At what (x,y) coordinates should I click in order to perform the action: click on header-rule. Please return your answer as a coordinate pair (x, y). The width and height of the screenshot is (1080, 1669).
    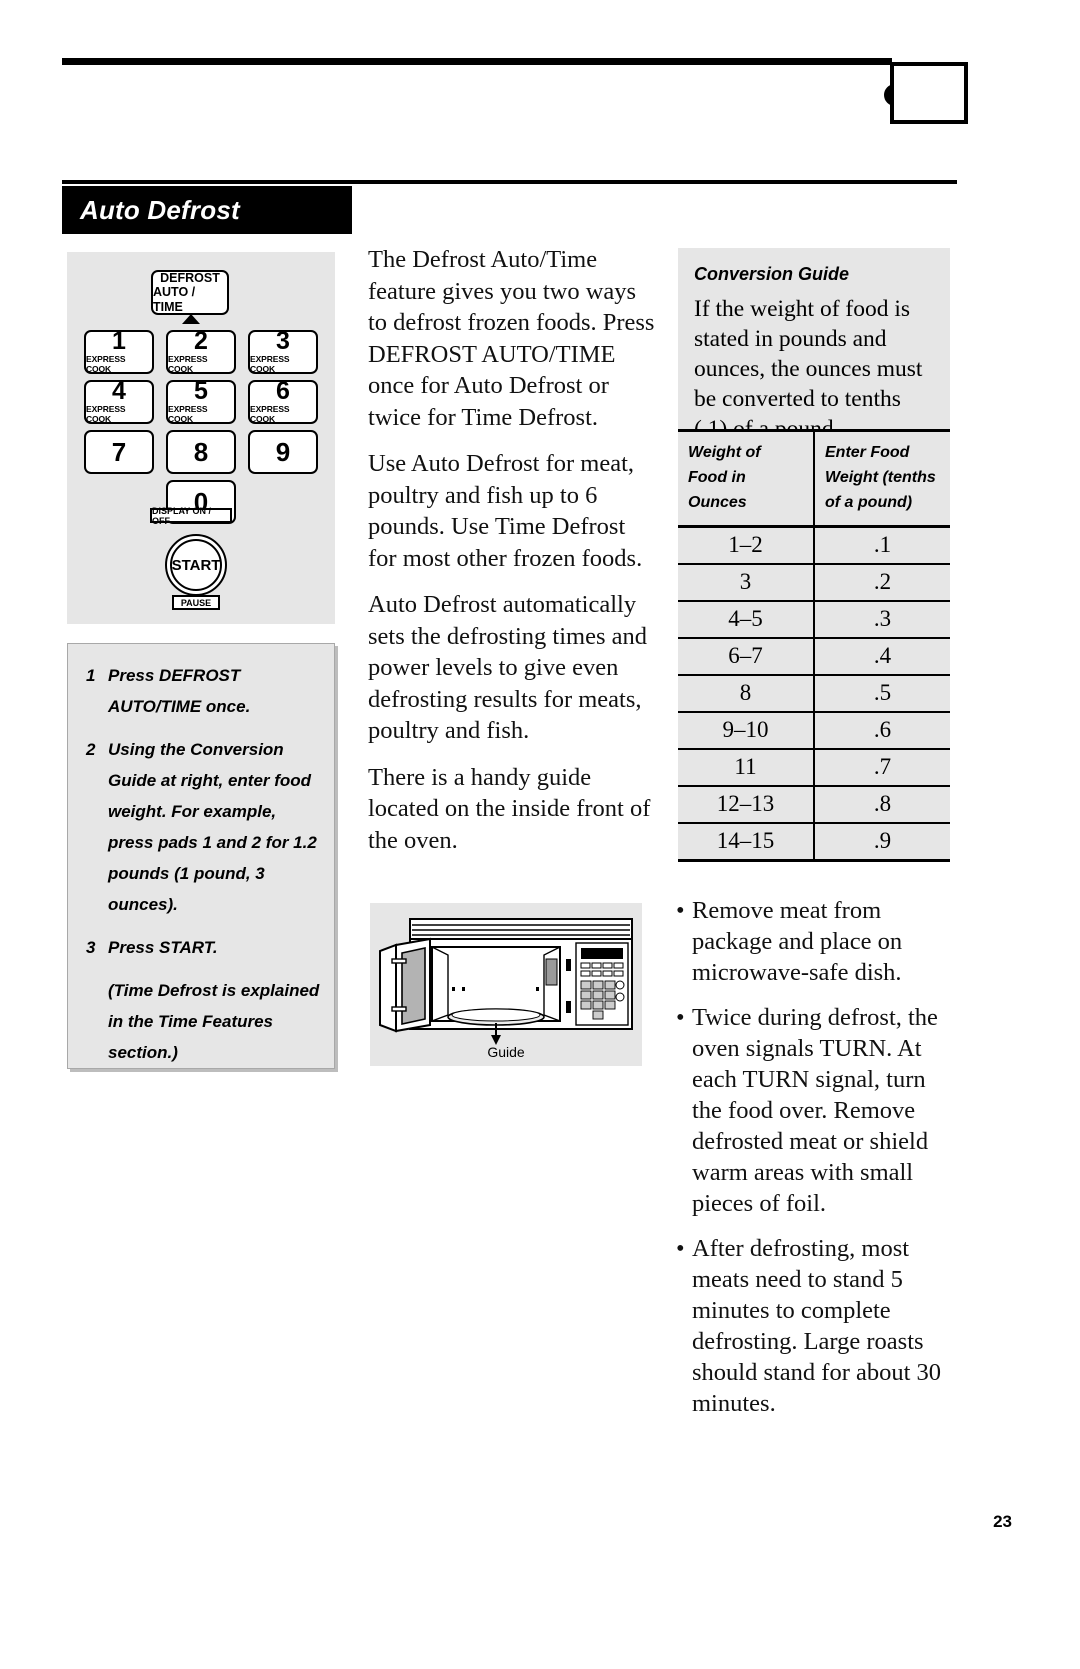
    Looking at the image, I should click on (477, 61).